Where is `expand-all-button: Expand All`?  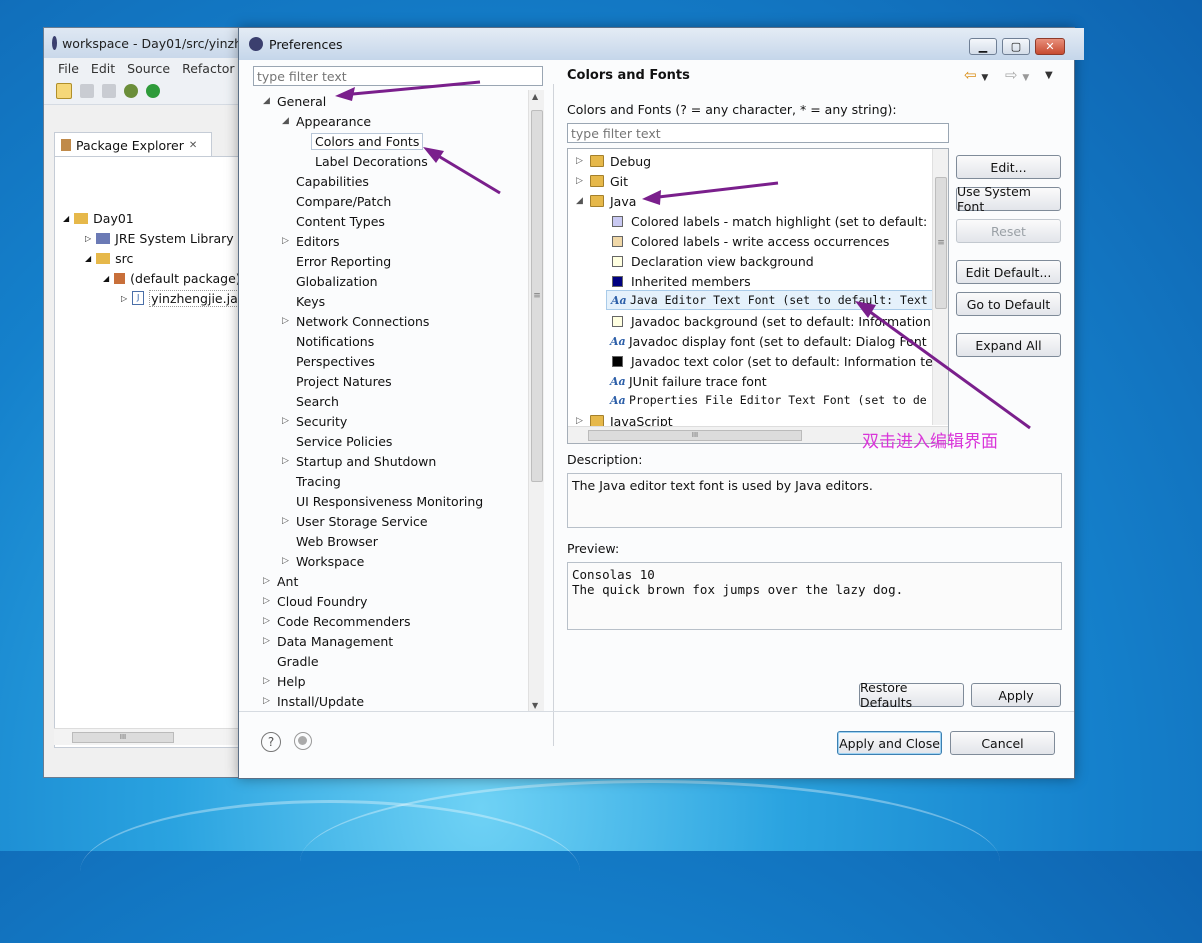 expand-all-button: Expand All is located at coordinates (1008, 345).